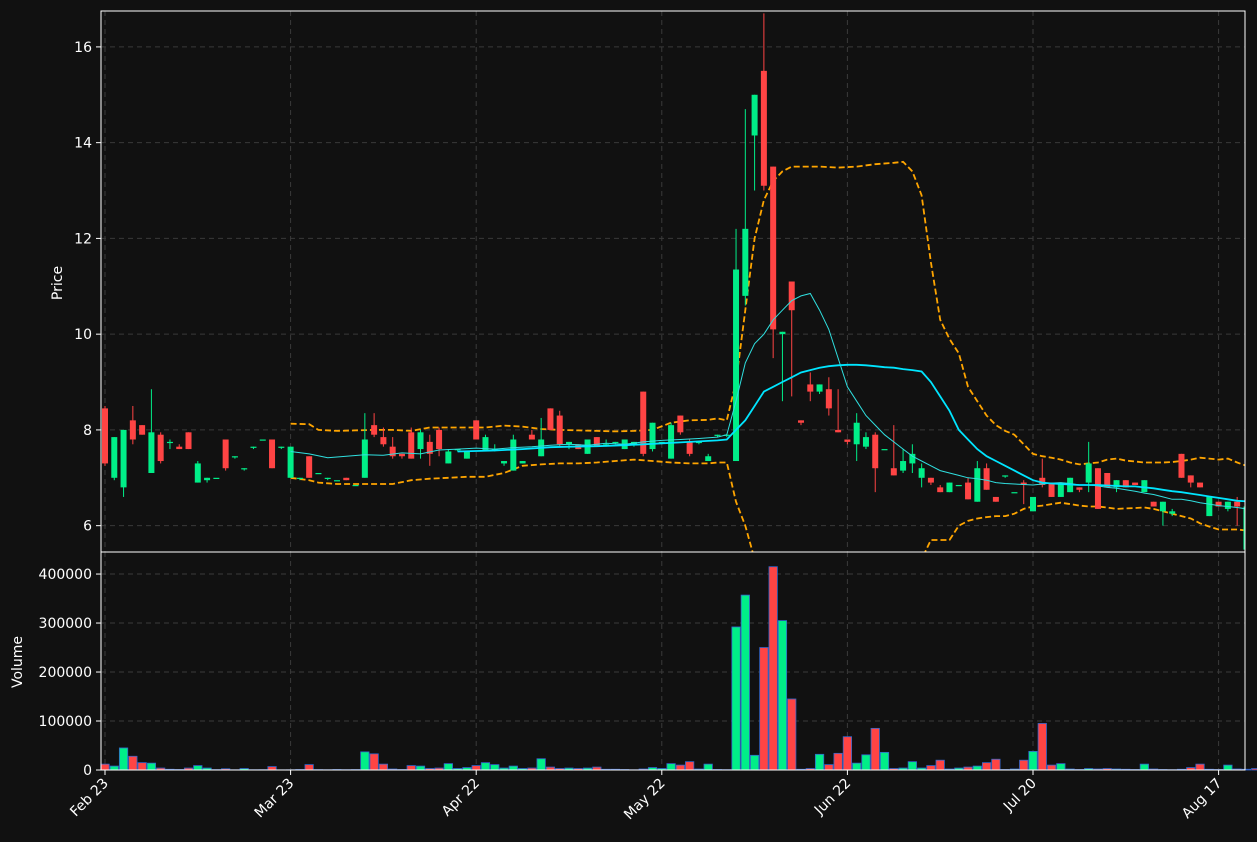  I want to click on volume-axis-label: Volume, so click(18, 662).